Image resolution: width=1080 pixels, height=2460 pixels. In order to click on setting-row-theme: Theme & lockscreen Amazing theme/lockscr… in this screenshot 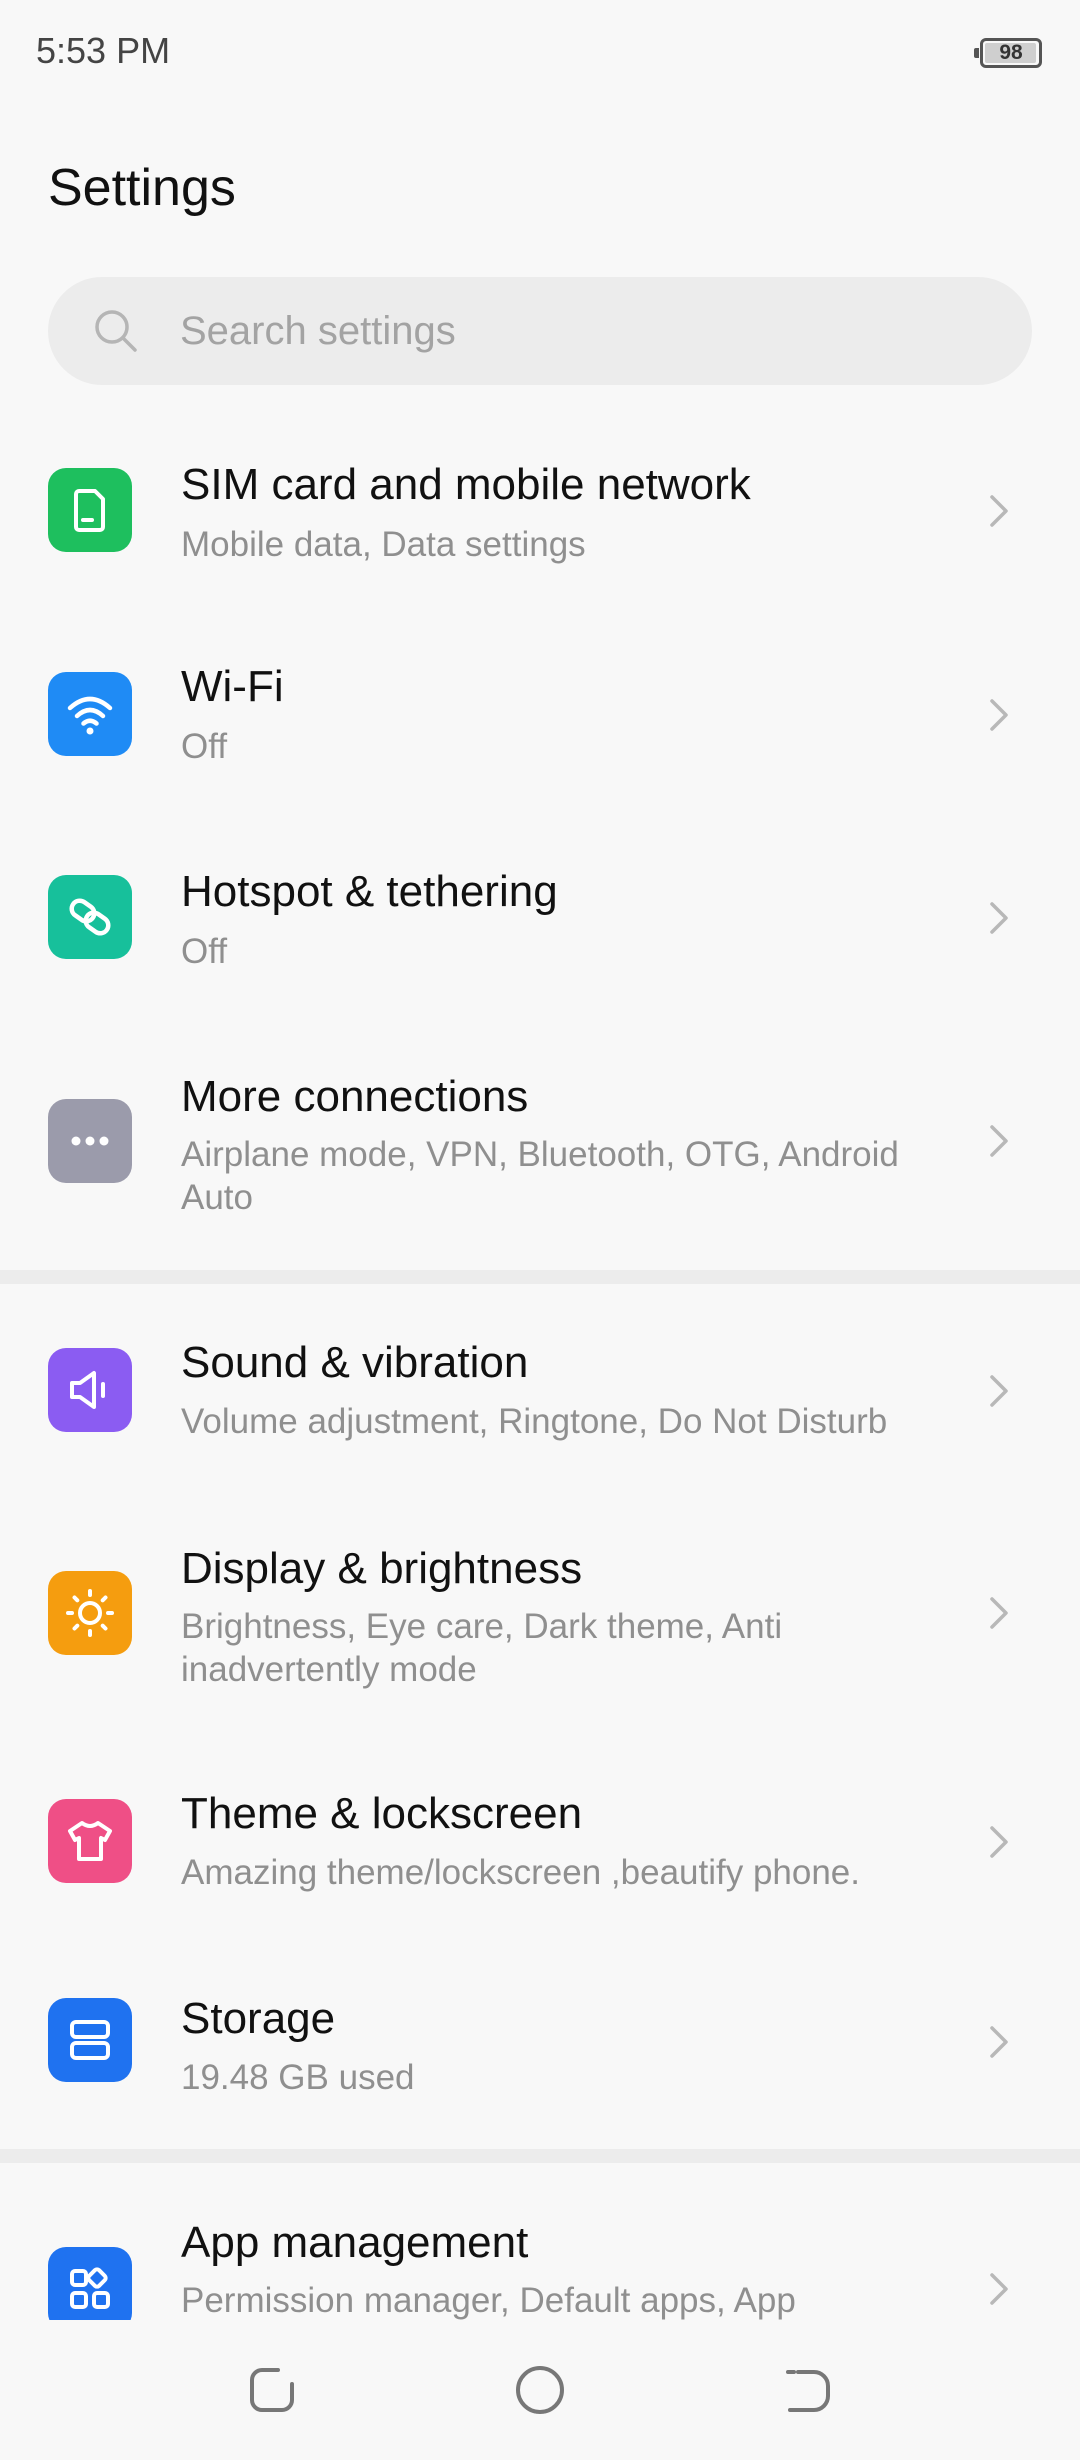, I will do `click(540, 1841)`.